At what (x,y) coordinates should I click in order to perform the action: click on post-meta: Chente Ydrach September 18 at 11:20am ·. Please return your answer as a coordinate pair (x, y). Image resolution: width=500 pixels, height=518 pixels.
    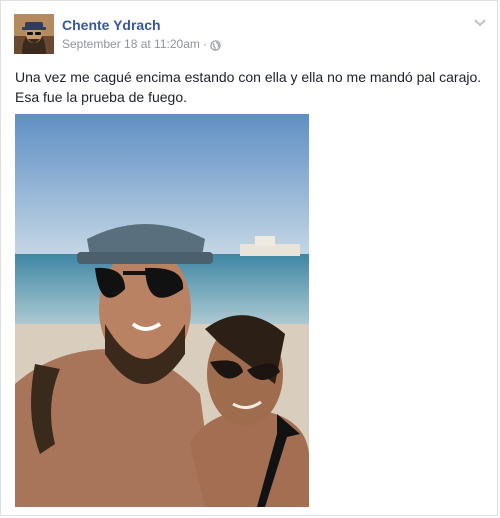
    Looking at the image, I should click on (141, 34).